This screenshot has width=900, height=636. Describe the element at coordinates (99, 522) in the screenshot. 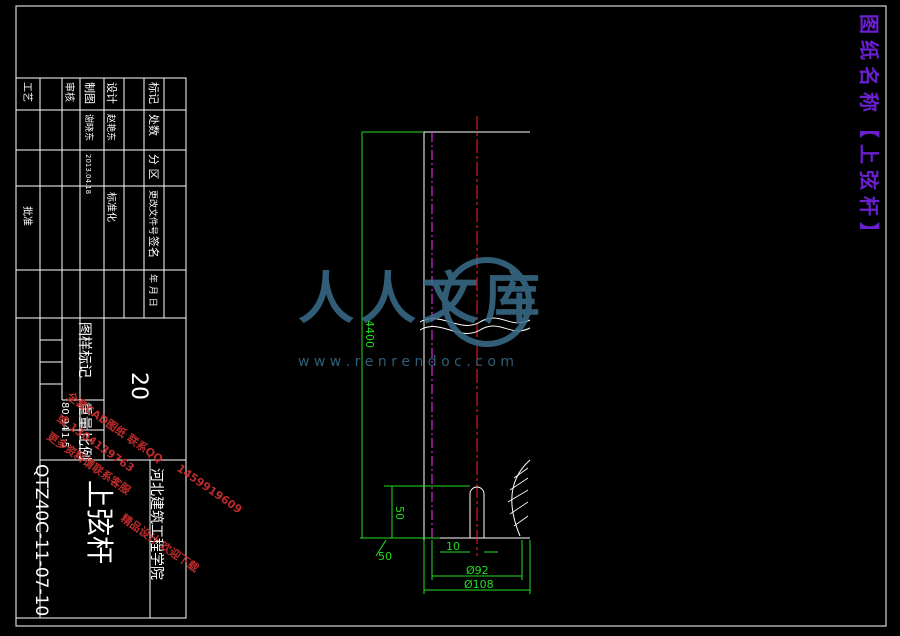

I see `part-name: 上弦杆` at that location.